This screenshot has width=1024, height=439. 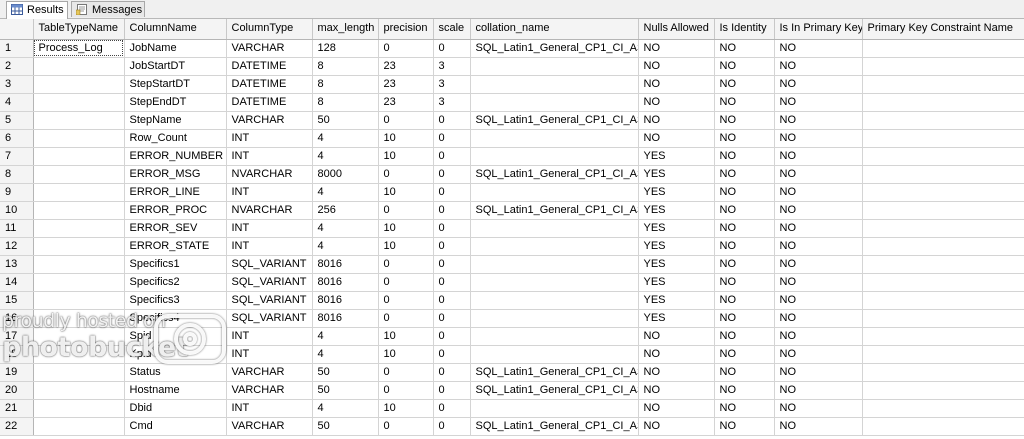 I want to click on column-header: Is Identity, so click(x=744, y=29).